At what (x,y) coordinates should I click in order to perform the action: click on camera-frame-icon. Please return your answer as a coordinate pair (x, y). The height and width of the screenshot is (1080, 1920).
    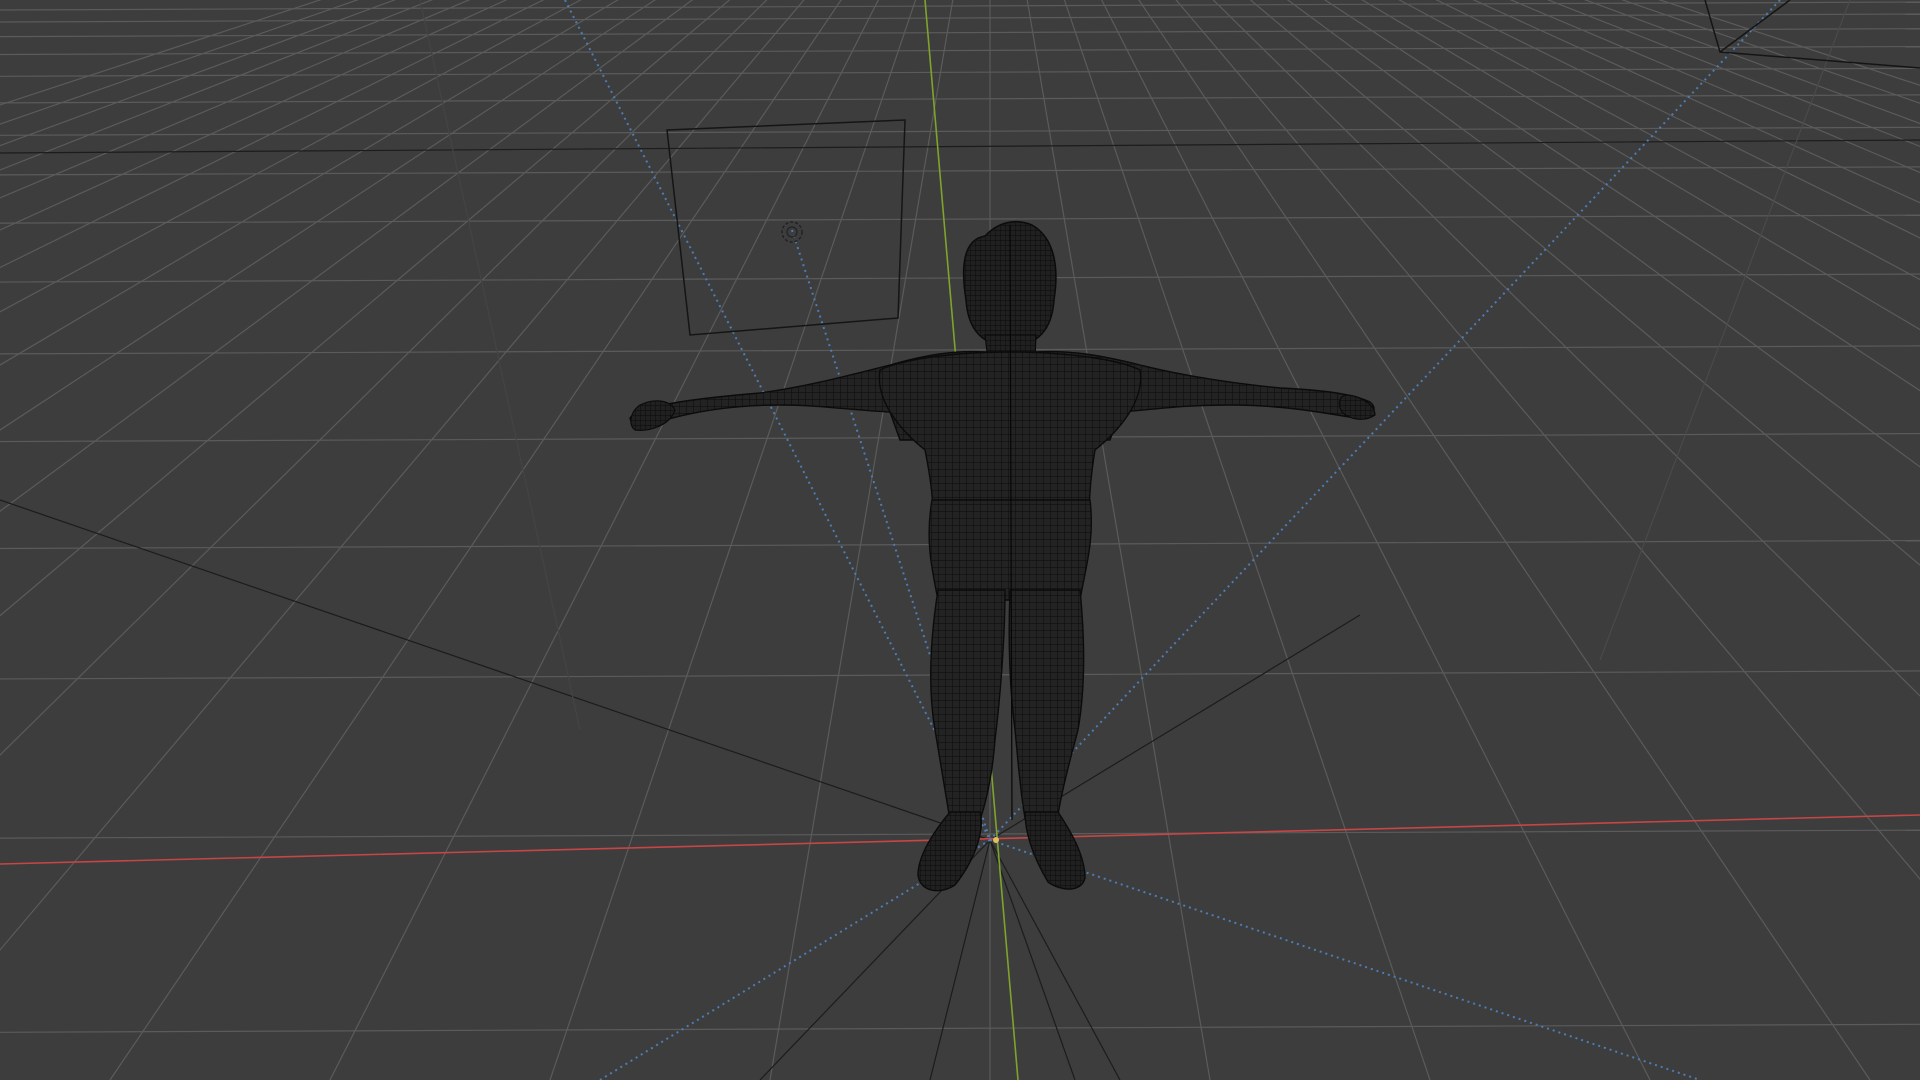
    Looking at the image, I should click on (786, 227).